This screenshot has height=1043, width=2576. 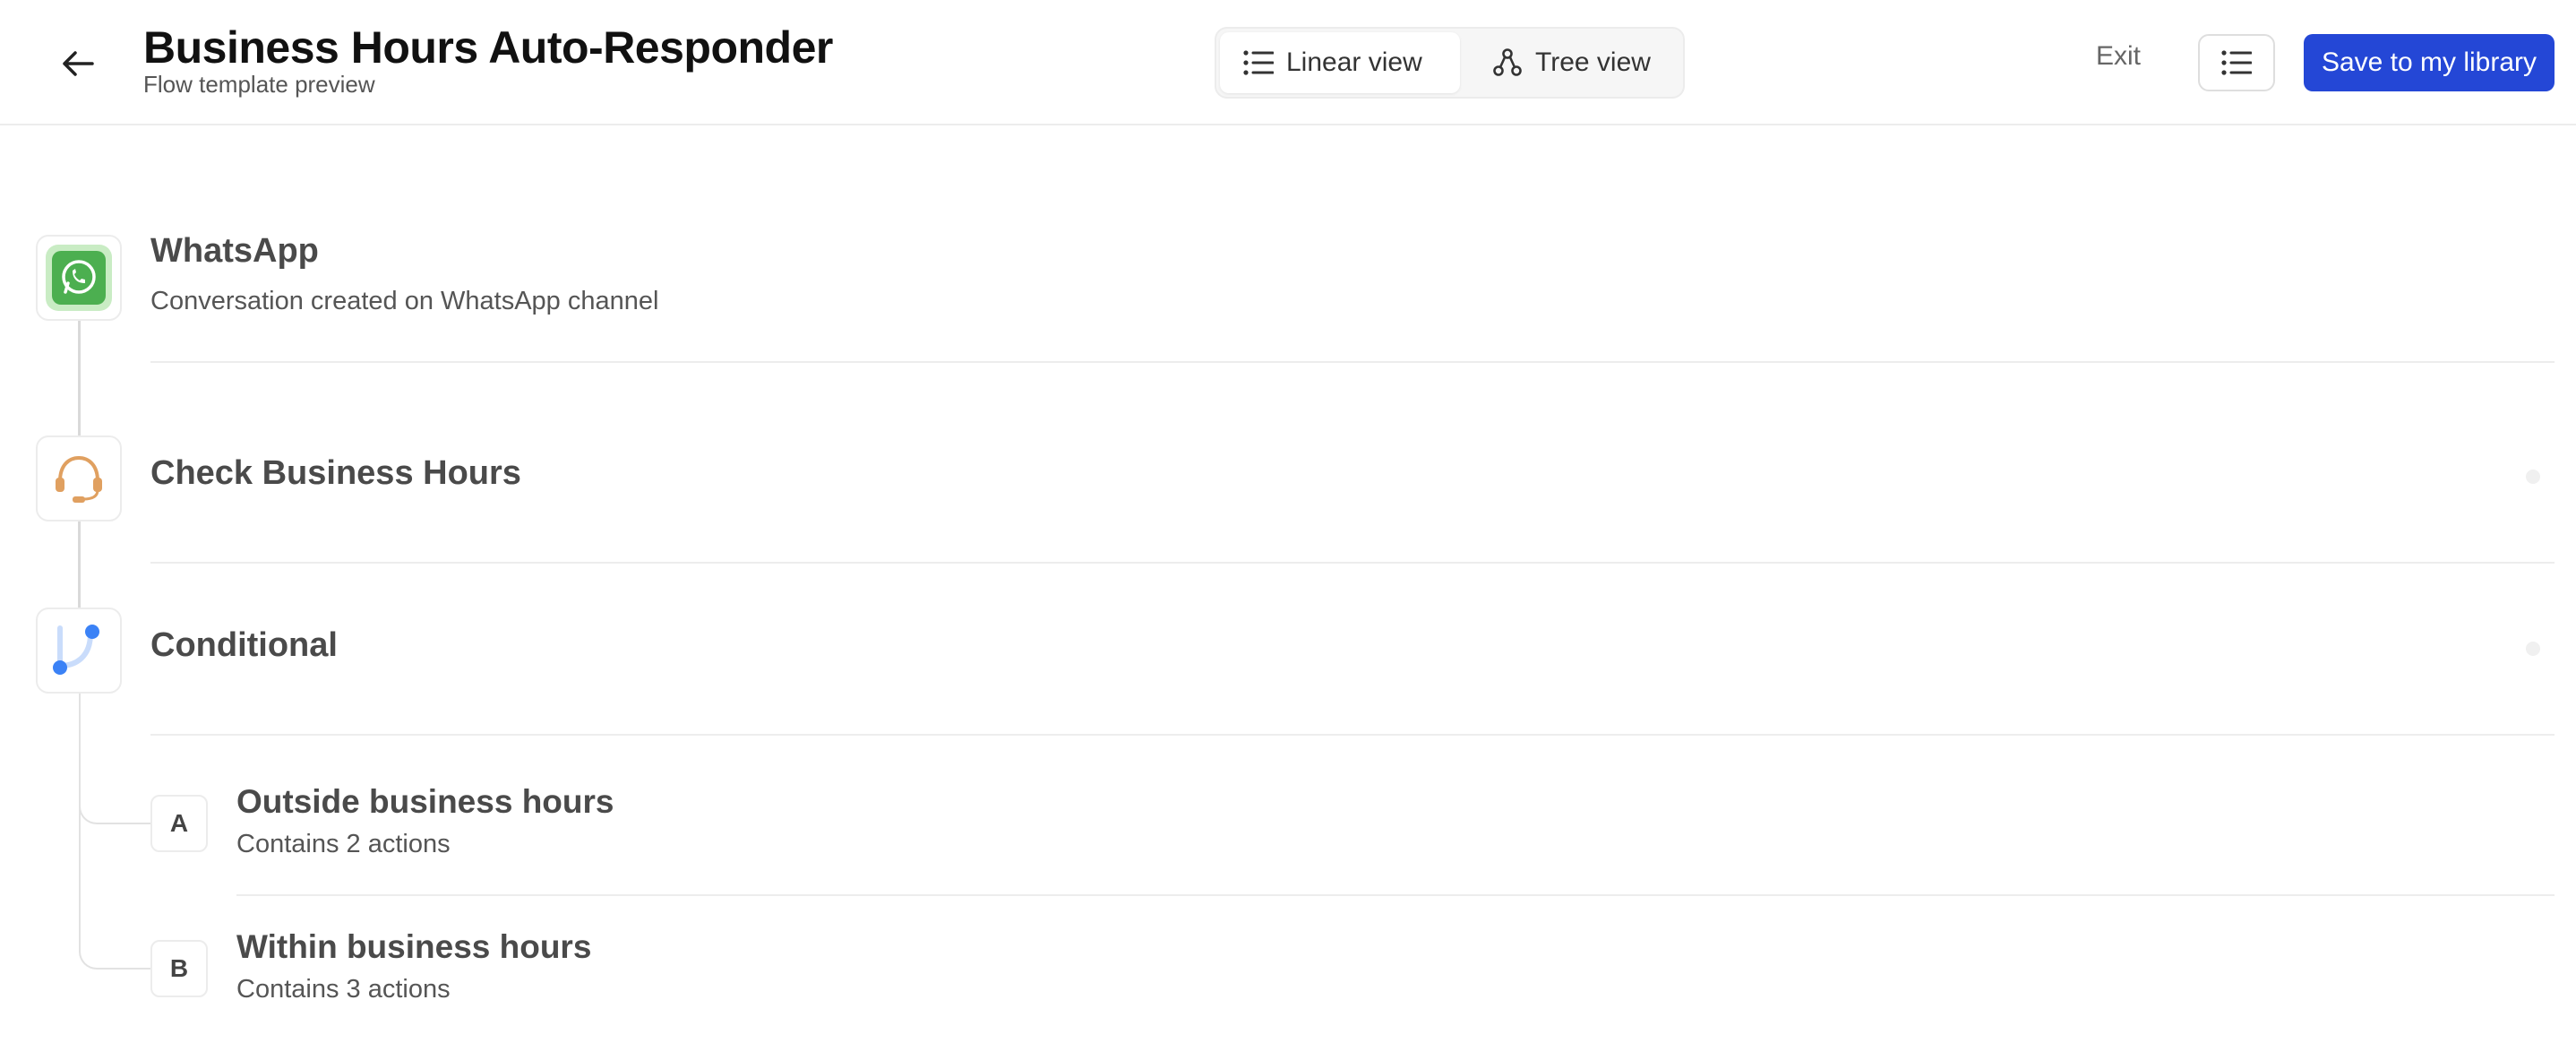 I want to click on linear-view-label: Linear view, so click(x=1354, y=62).